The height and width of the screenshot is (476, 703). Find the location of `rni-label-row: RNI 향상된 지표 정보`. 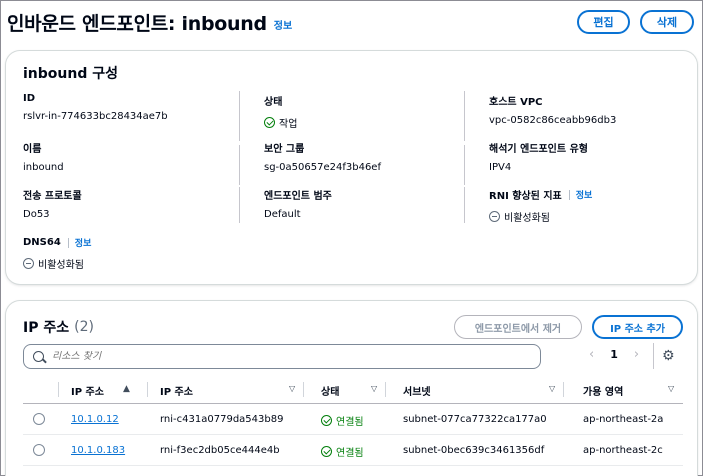

rni-label-row: RNI 향상된 지표 정보 is located at coordinates (540, 194).